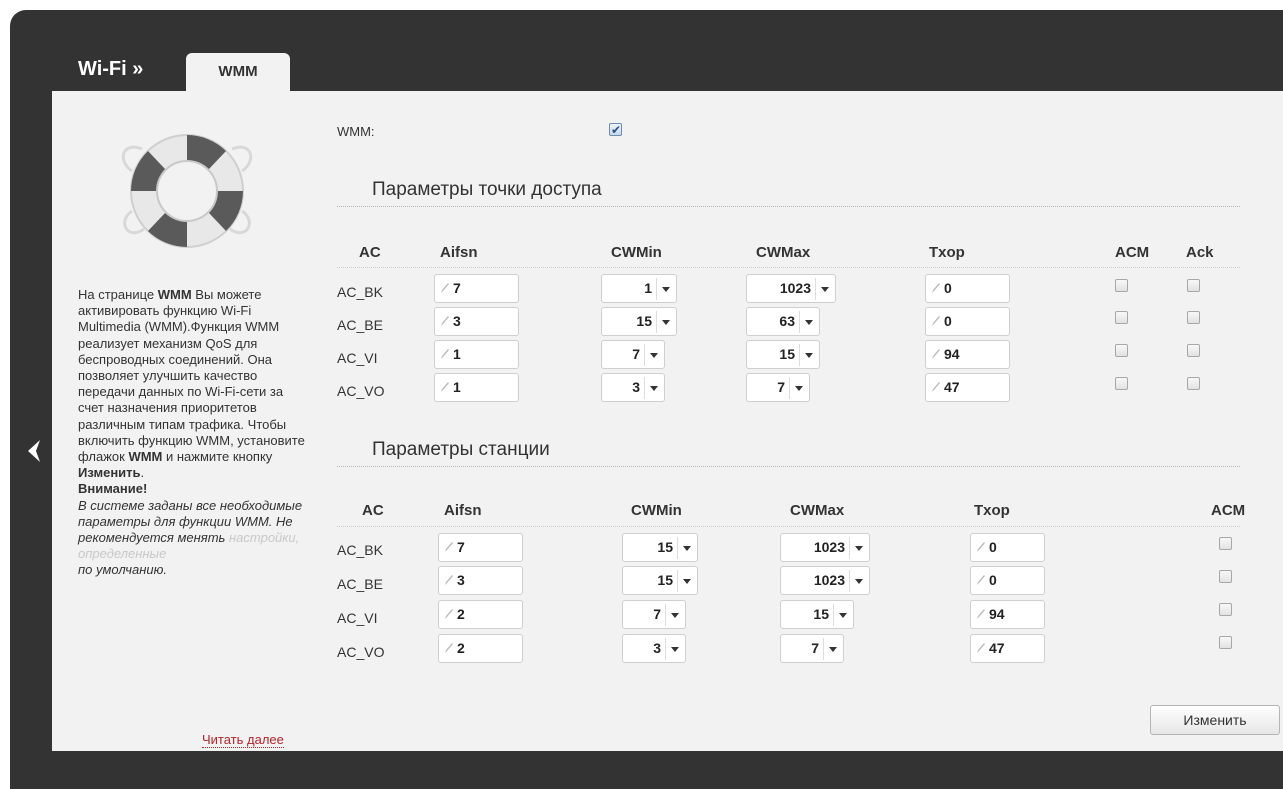 The image size is (1283, 789). What do you see at coordinates (992, 510) in the screenshot?
I see `sta-header-txop: Txop` at bounding box center [992, 510].